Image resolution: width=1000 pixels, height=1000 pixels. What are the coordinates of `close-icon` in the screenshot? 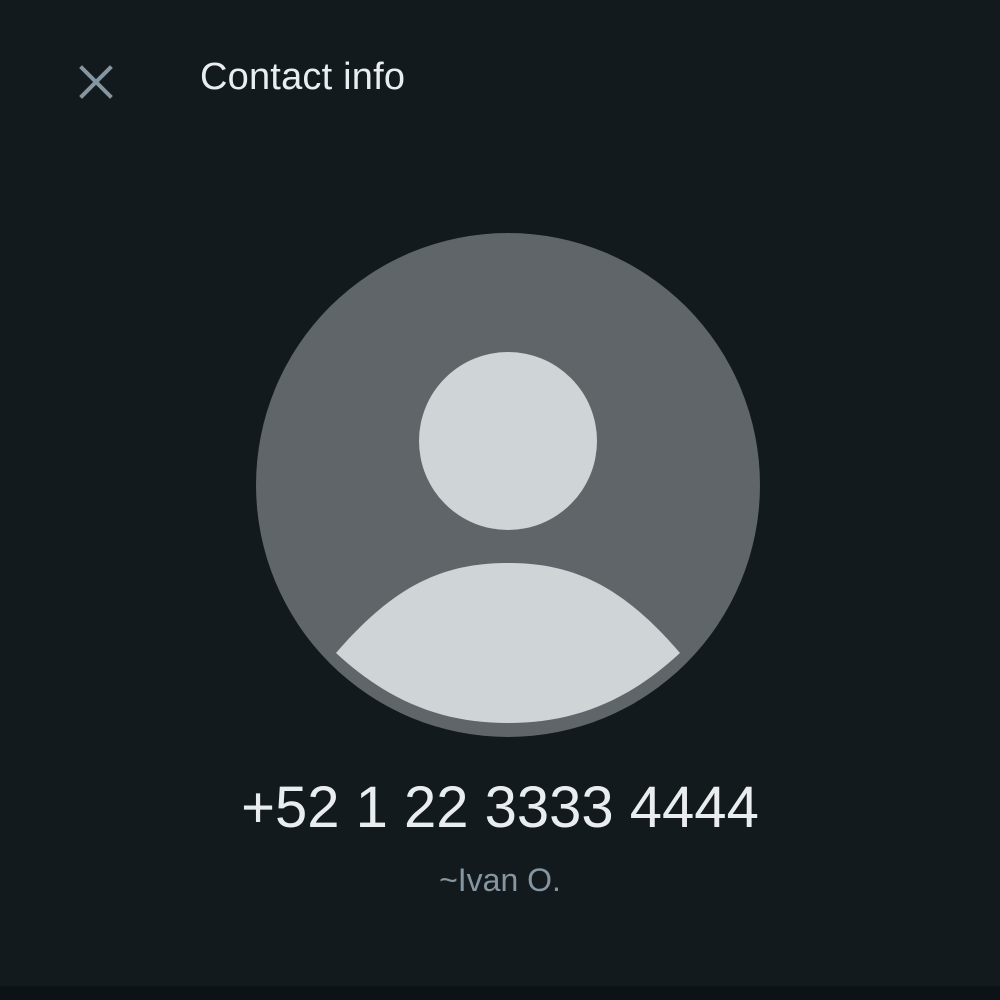 It's located at (96, 82).